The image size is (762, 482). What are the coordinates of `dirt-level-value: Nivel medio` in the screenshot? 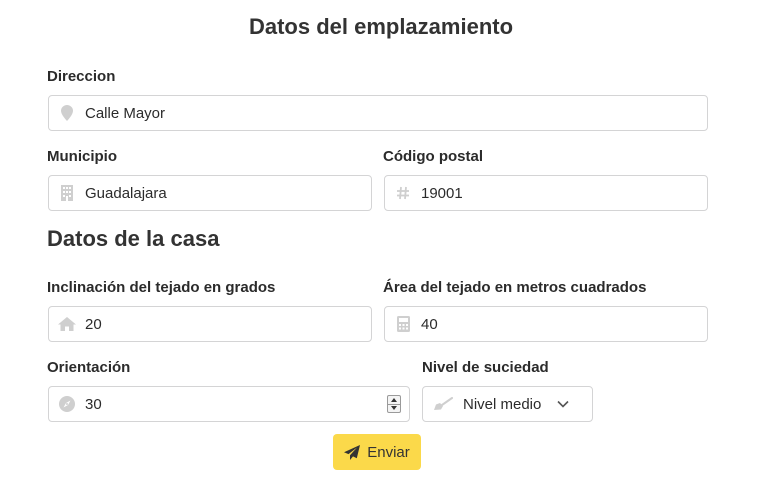 It's located at (502, 404).